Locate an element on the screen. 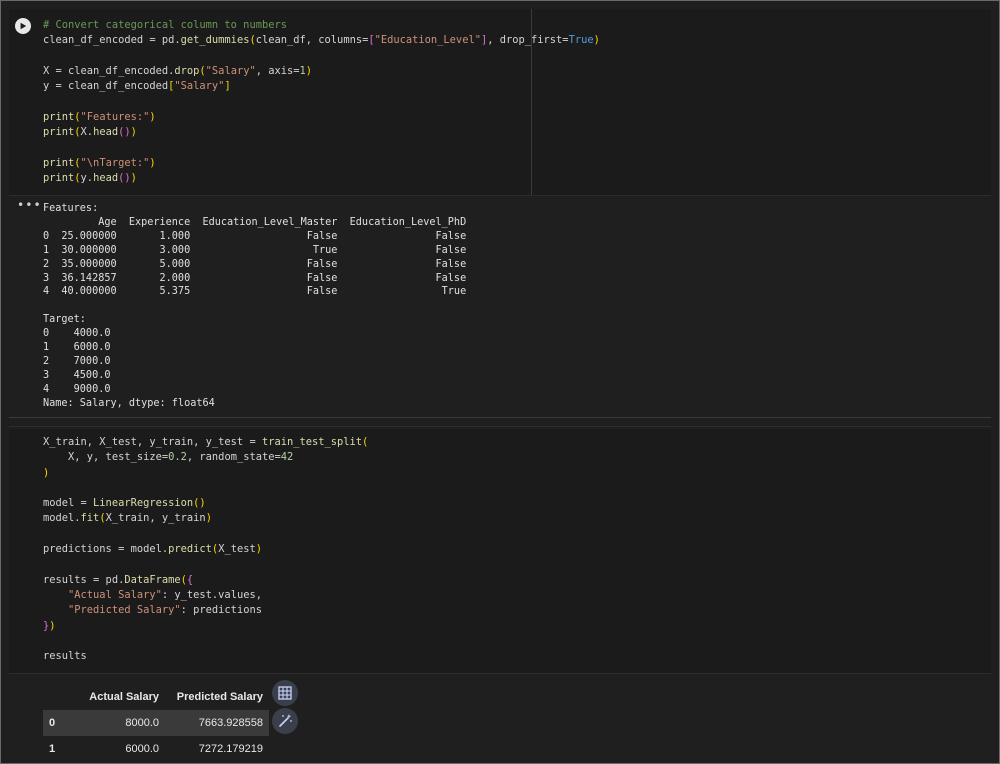 The height and width of the screenshot is (764, 1000). code-line: model.fit(X_train, y_train) is located at coordinates (127, 518).